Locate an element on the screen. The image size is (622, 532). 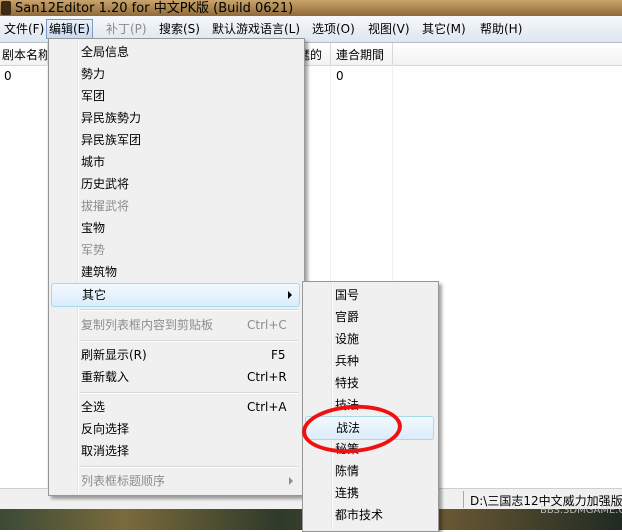
menu-item-treasures: 宝物 is located at coordinates (175, 228).